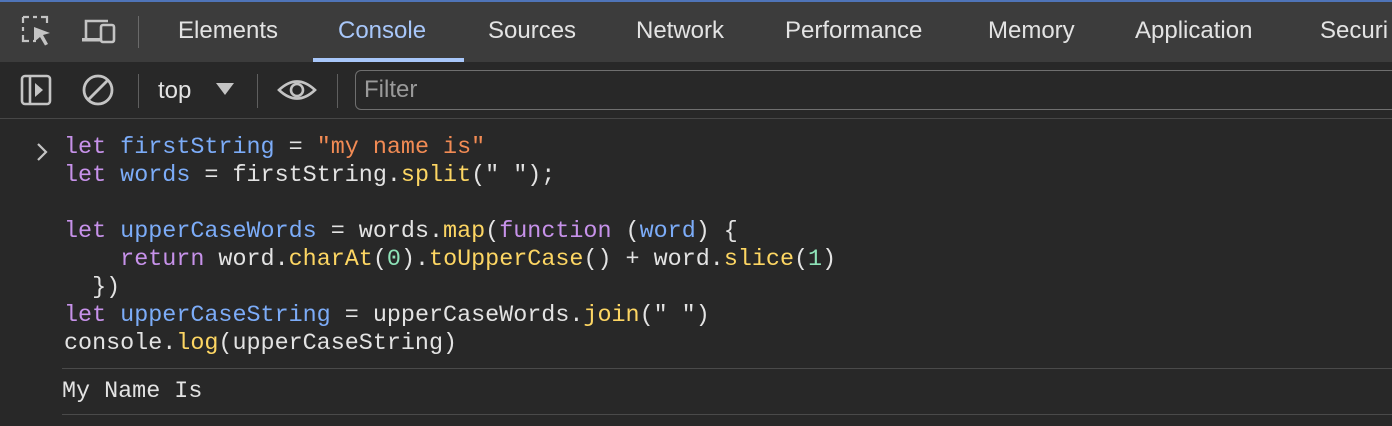  Describe the element at coordinates (98, 90) in the screenshot. I see `clear-console-icon` at that location.